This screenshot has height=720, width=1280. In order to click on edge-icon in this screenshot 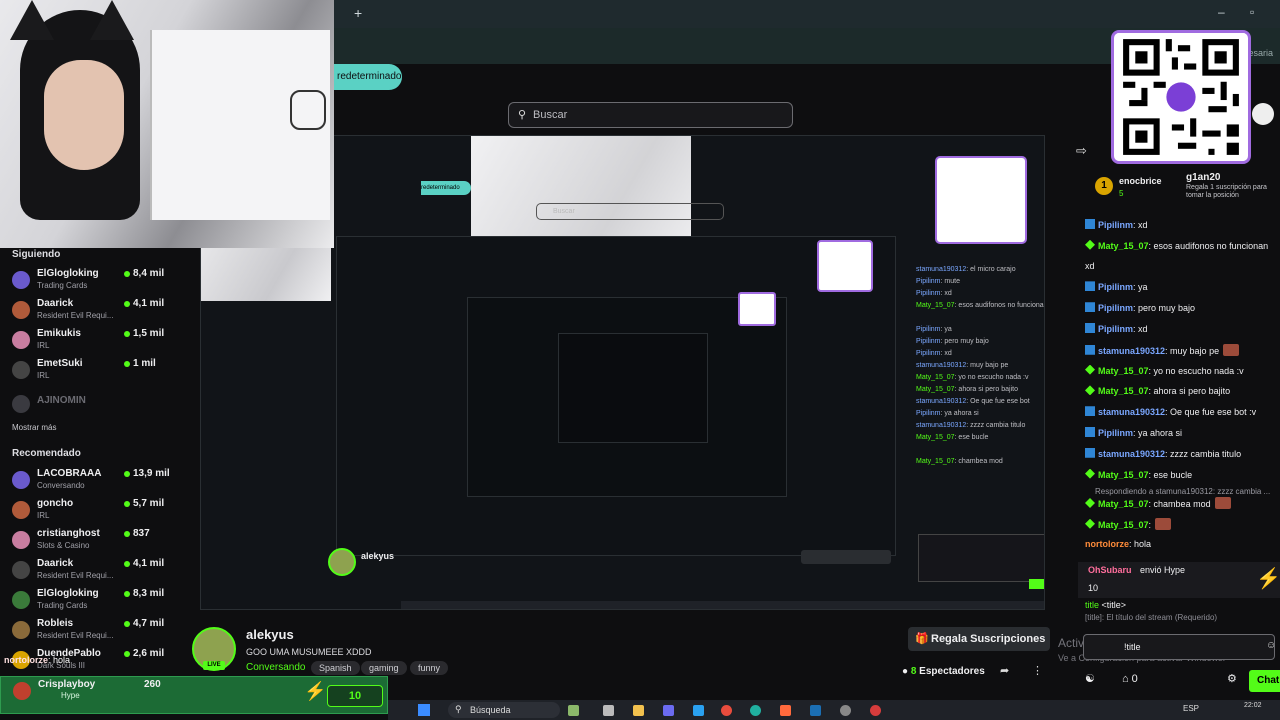, I will do `click(755, 710)`.